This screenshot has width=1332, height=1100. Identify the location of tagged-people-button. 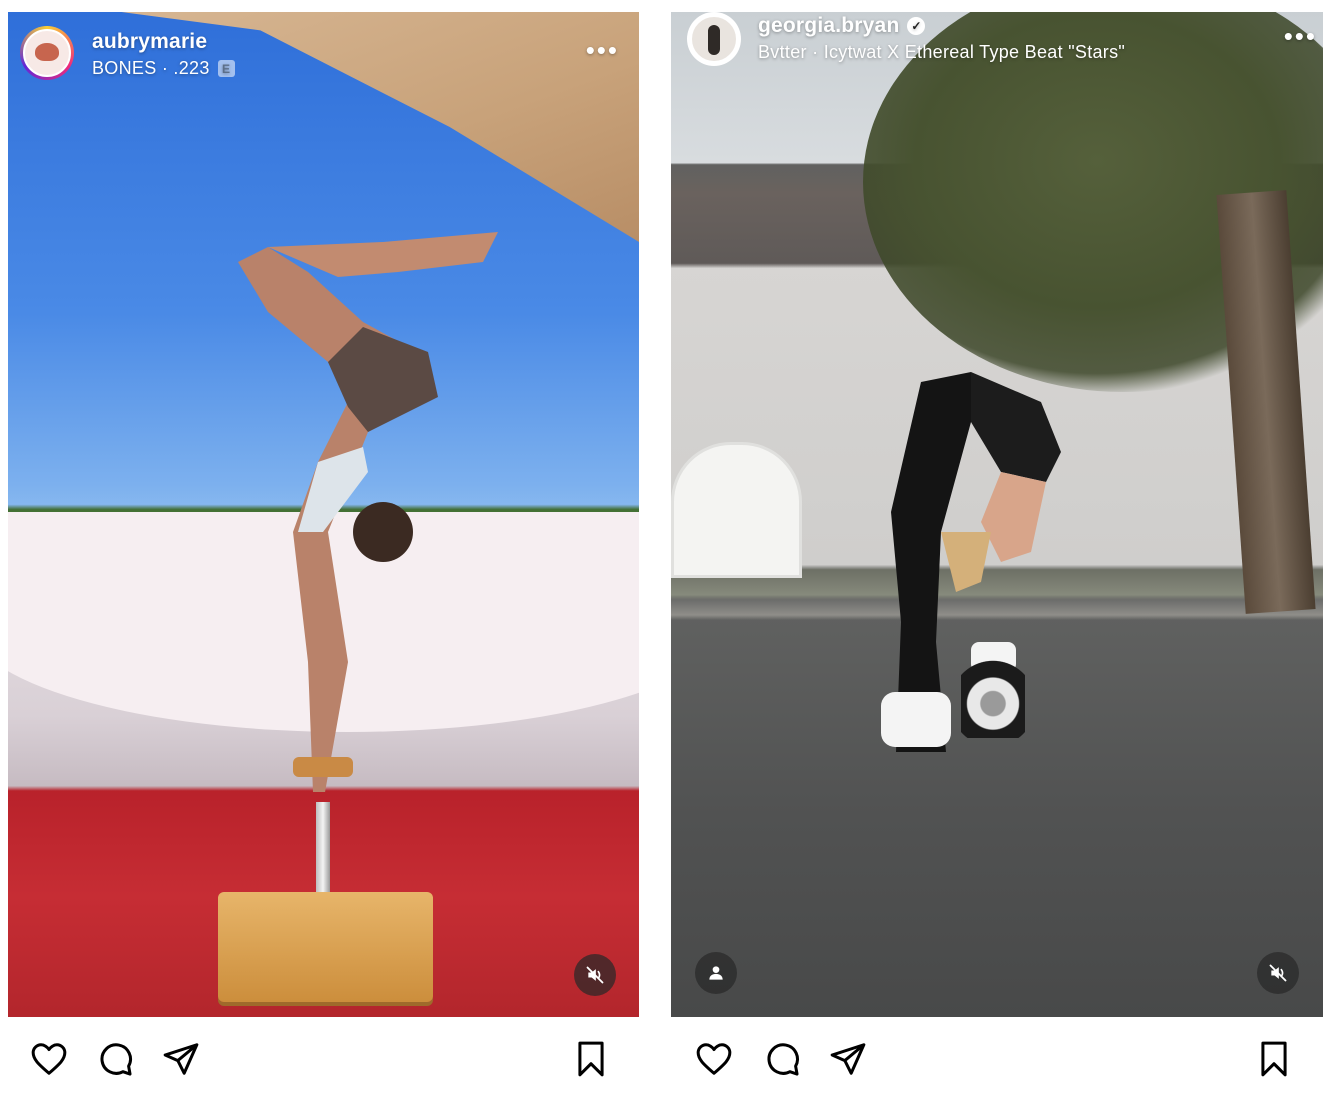
(716, 973).